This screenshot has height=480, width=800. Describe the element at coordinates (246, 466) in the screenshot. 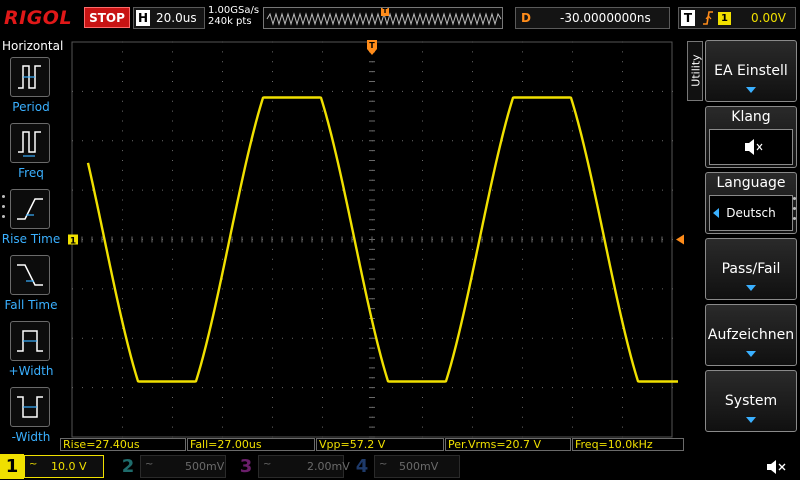

I see `channel-3-number: 3` at that location.